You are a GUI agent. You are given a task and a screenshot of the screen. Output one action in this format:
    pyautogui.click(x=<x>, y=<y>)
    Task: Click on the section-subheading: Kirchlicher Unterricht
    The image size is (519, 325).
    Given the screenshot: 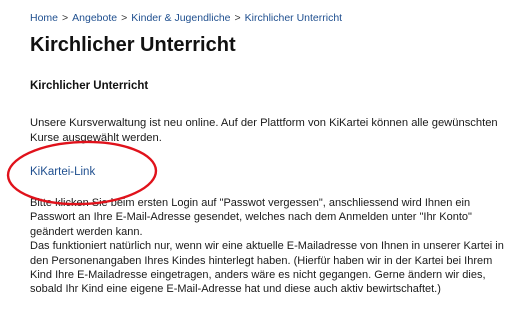 What is the action you would take?
    pyautogui.click(x=89, y=86)
    